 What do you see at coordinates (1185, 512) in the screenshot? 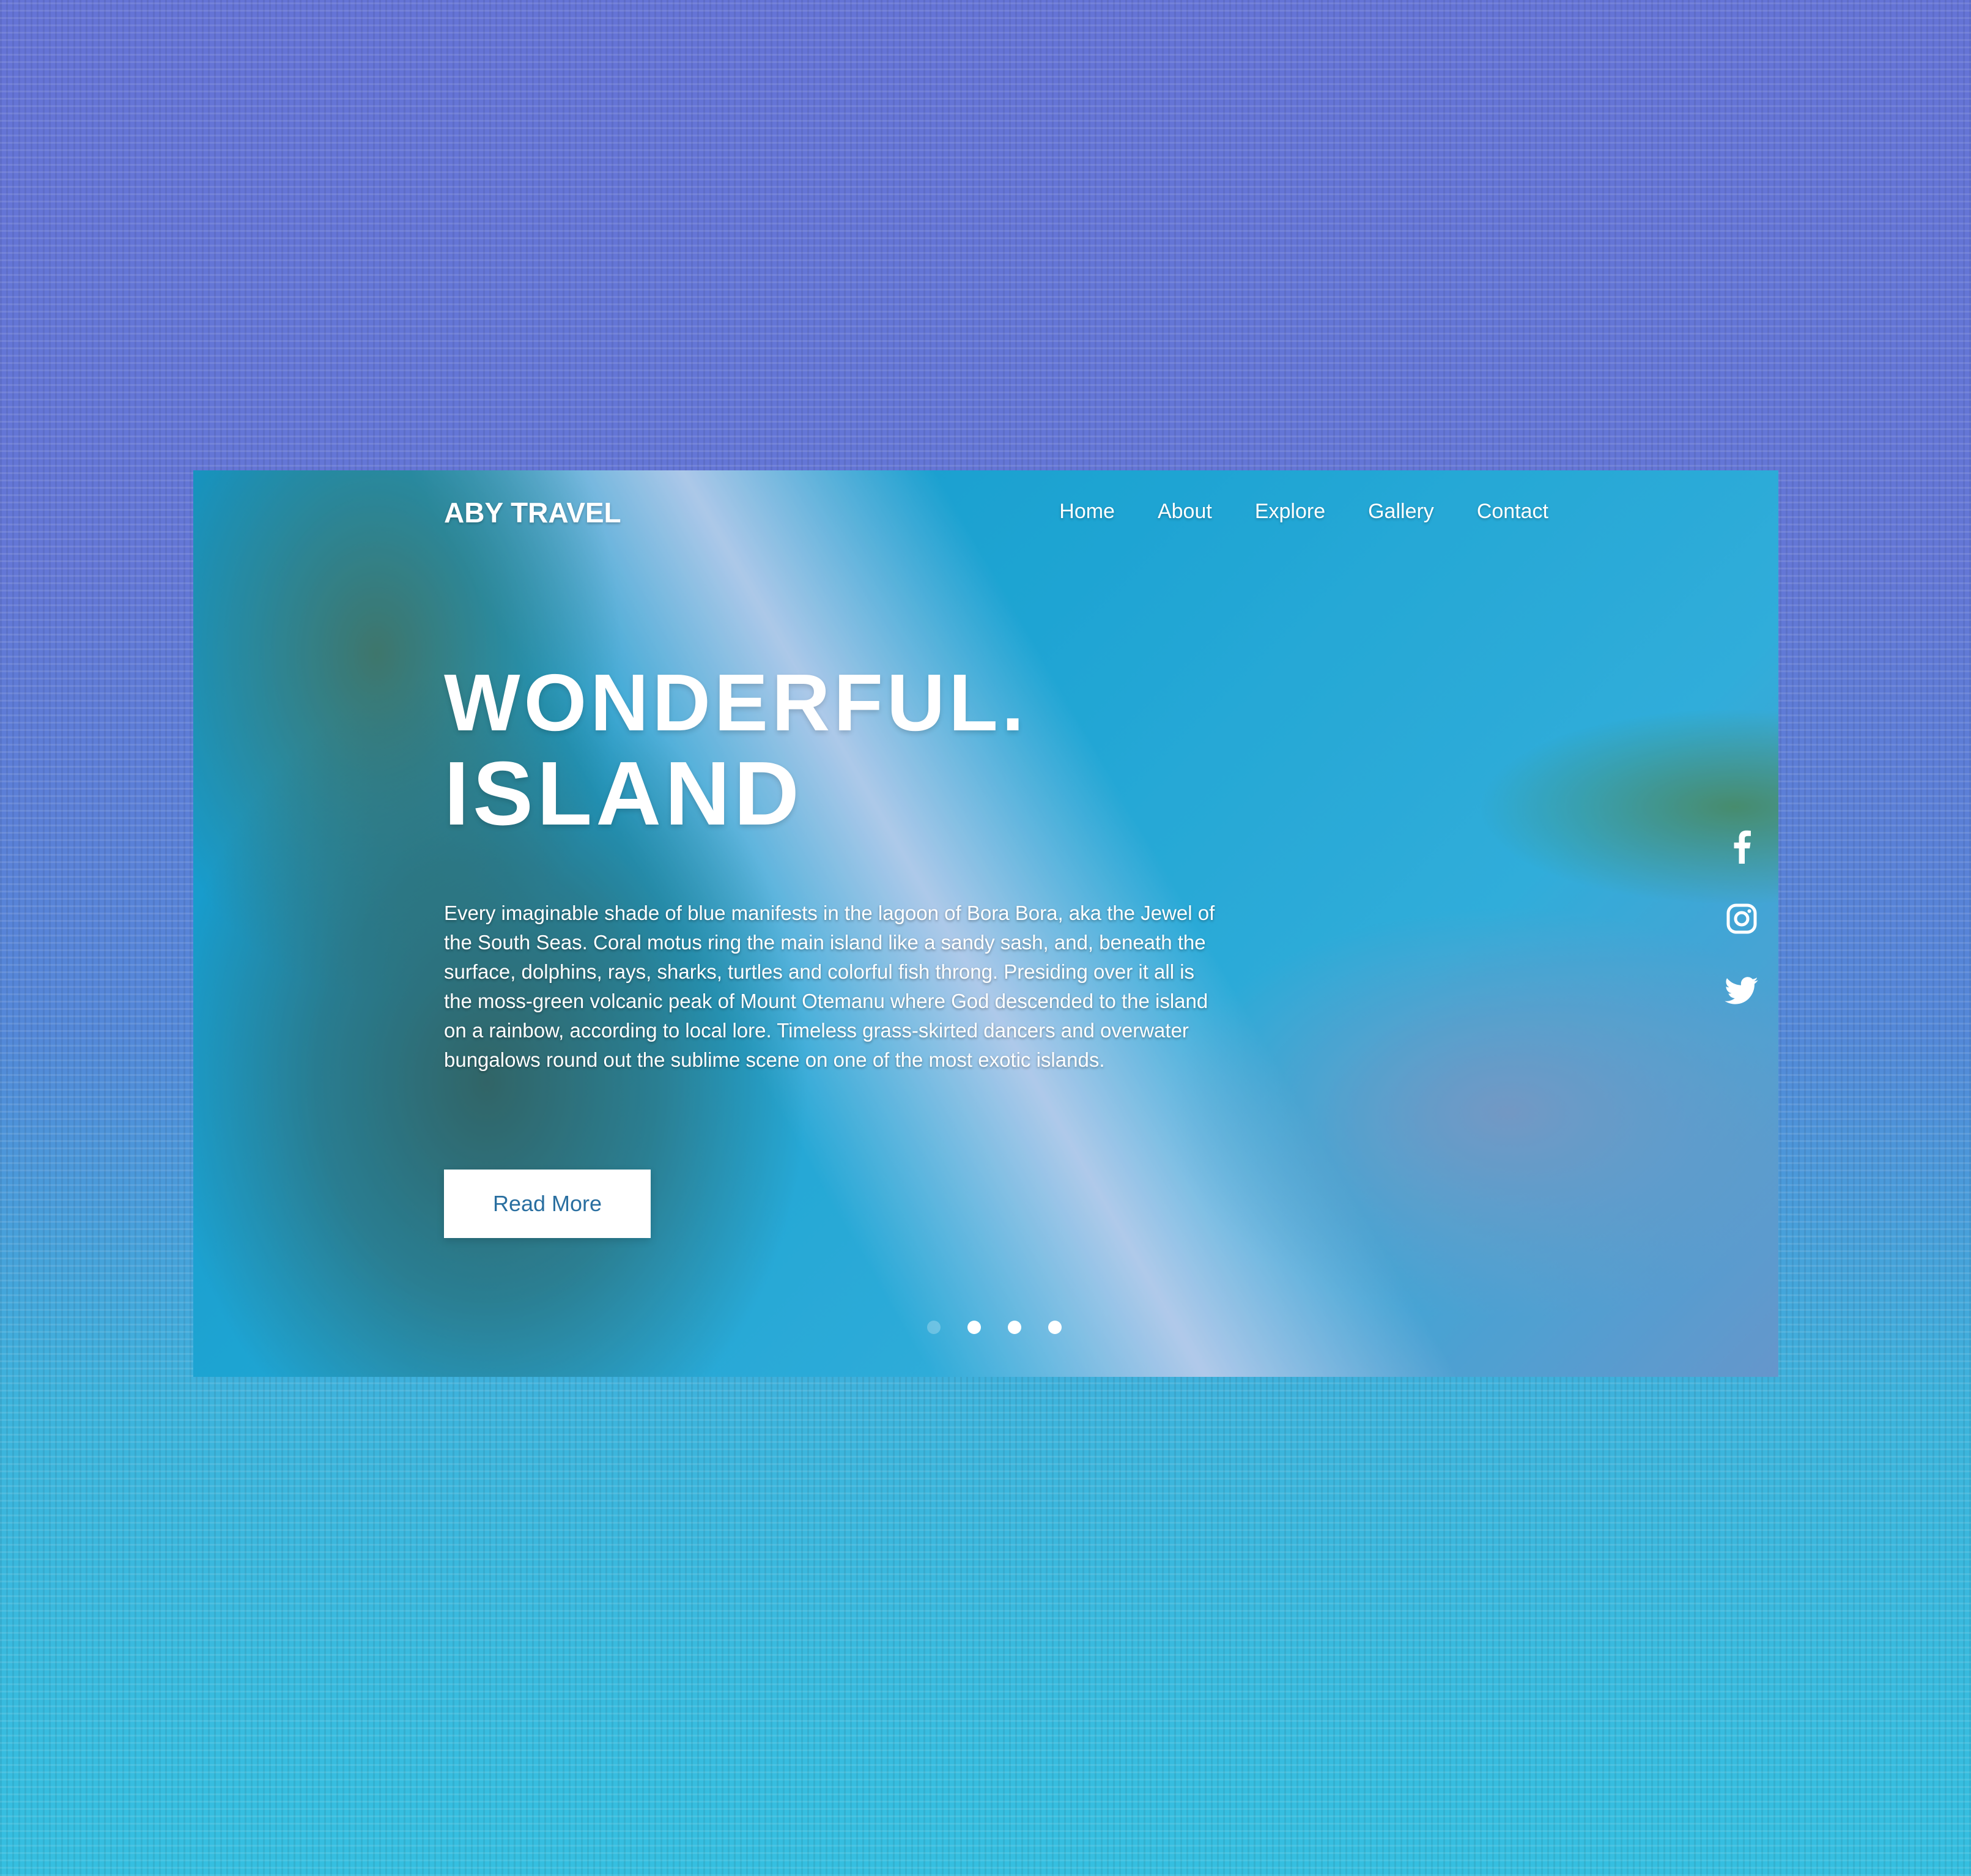
I see `nav-about: About` at bounding box center [1185, 512].